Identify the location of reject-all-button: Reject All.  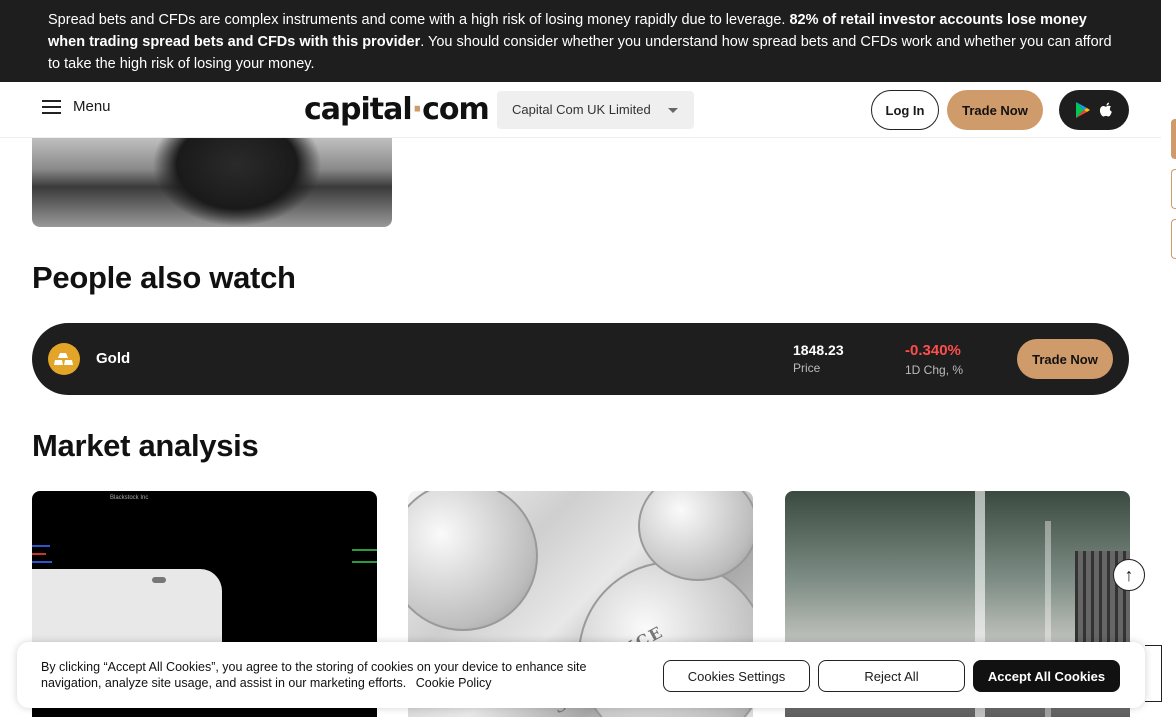
(891, 676).